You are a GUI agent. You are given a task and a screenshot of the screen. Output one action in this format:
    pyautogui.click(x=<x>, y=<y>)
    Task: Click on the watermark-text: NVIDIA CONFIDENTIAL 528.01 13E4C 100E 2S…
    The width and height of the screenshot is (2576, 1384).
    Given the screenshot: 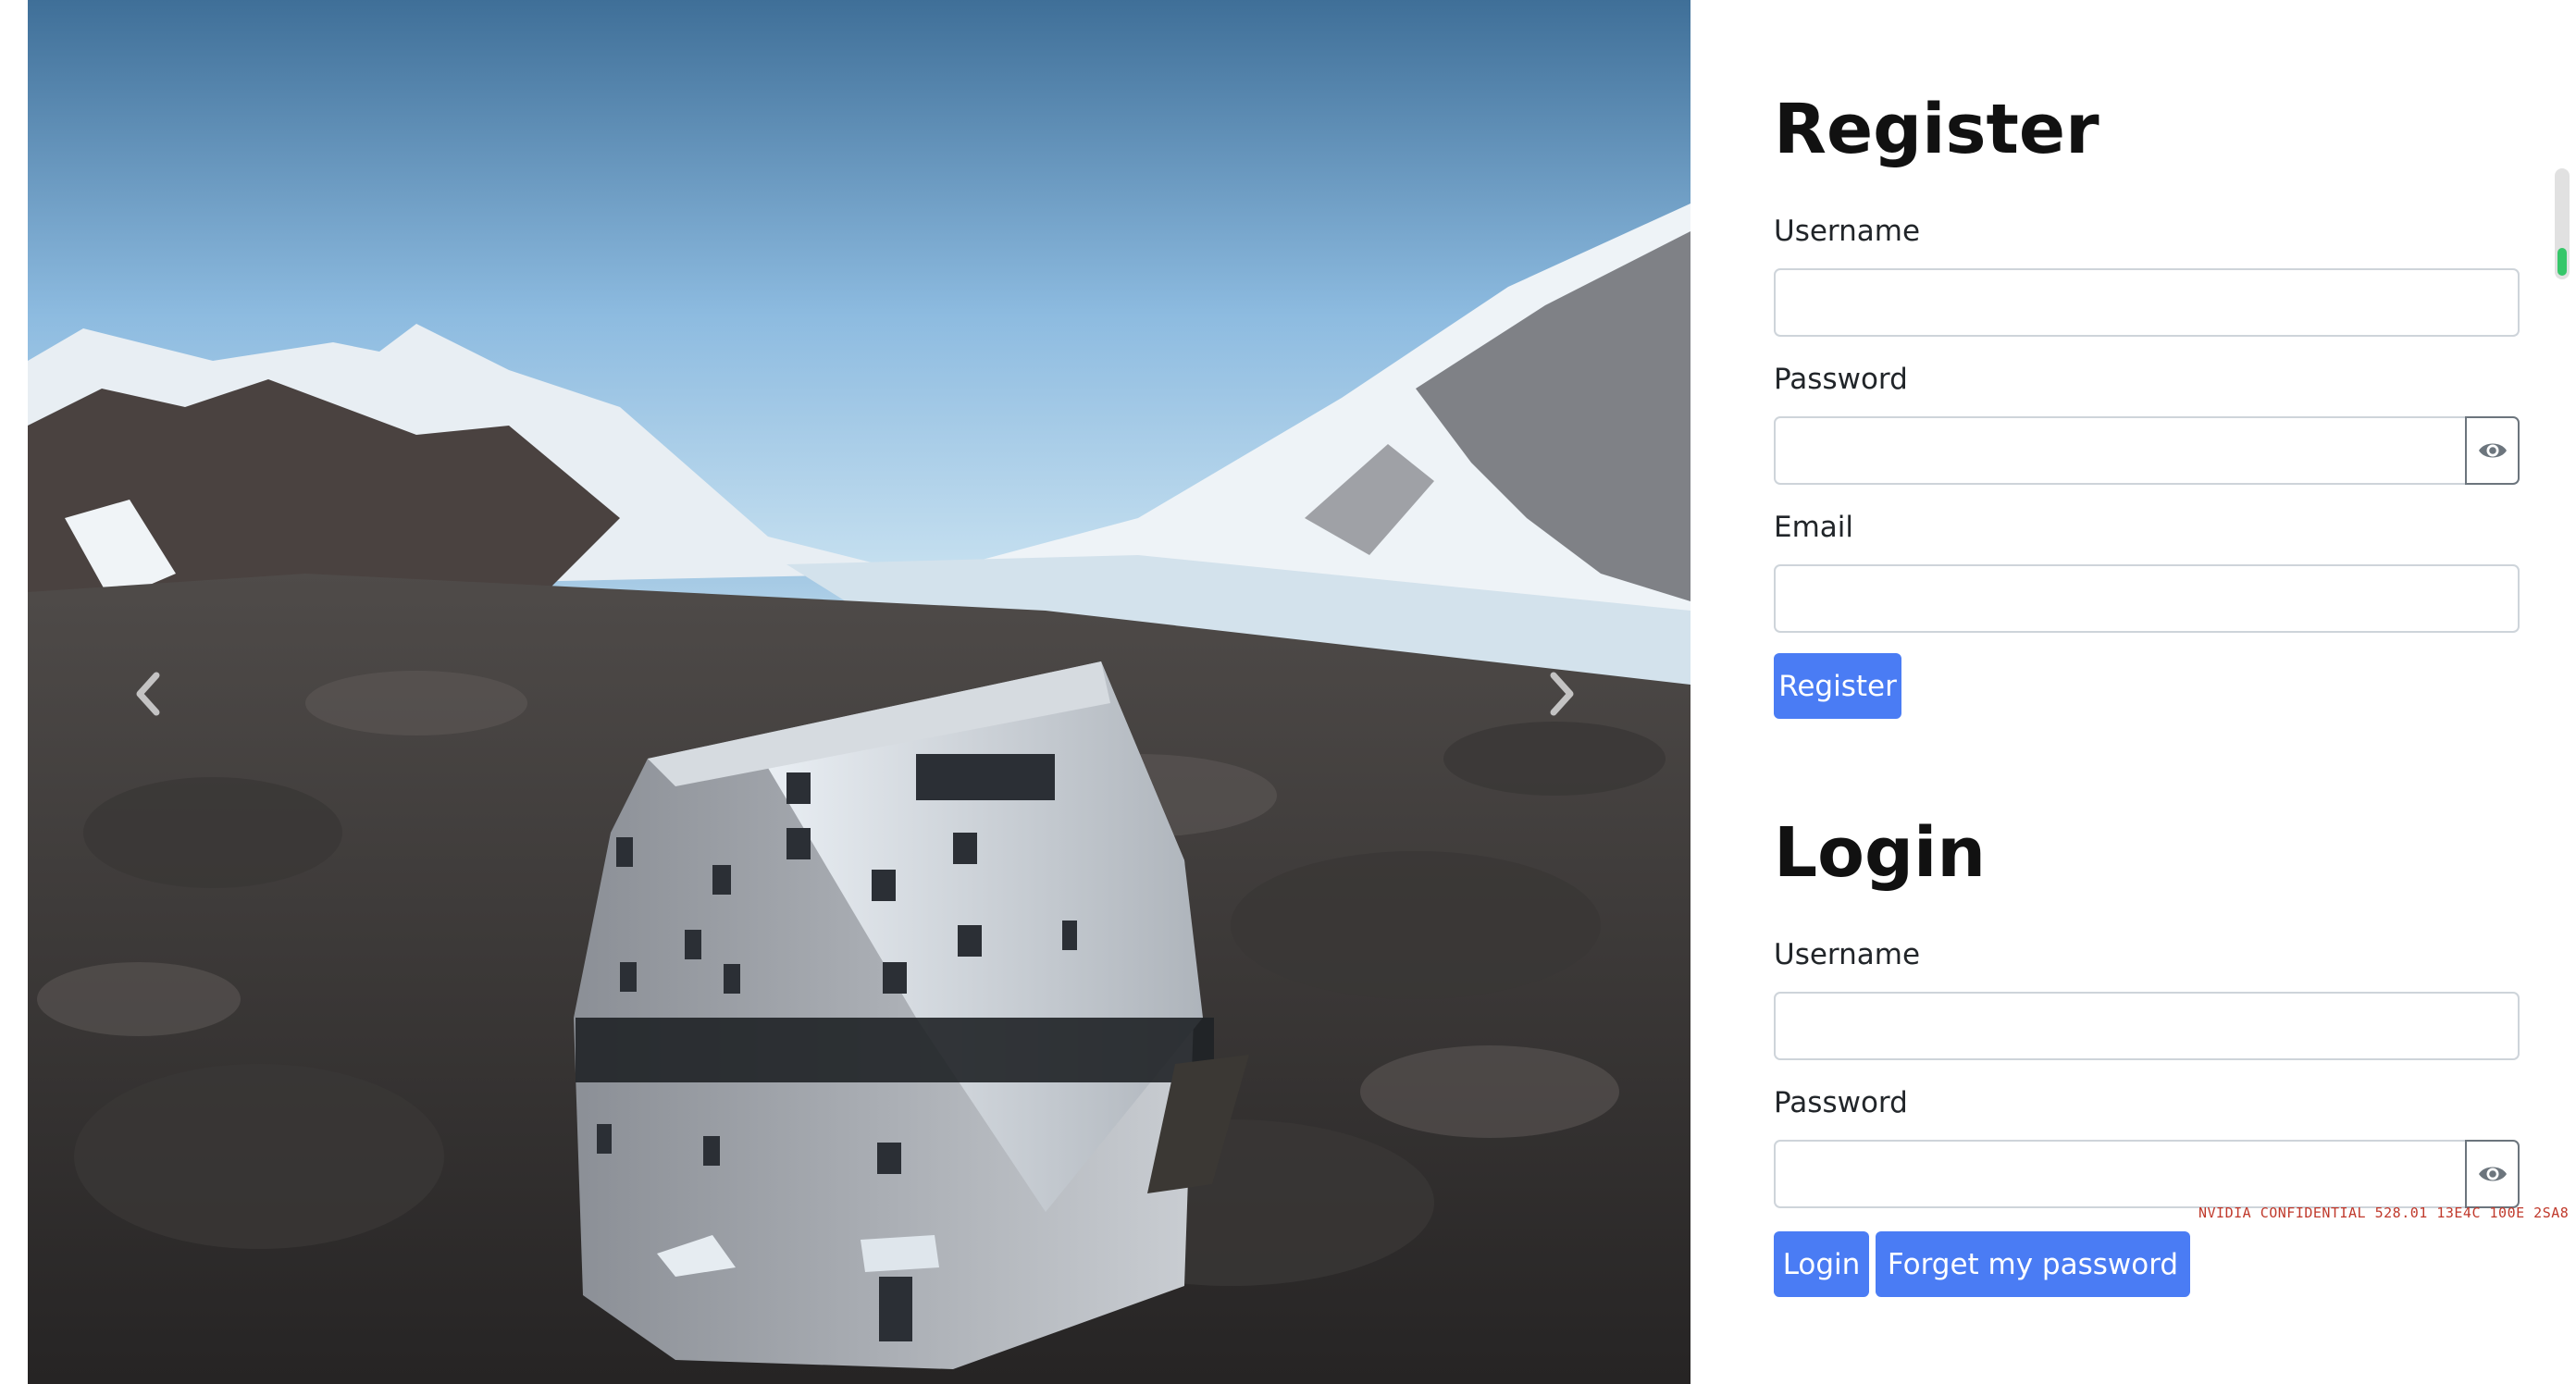 What is the action you would take?
    pyautogui.click(x=2387, y=1213)
    